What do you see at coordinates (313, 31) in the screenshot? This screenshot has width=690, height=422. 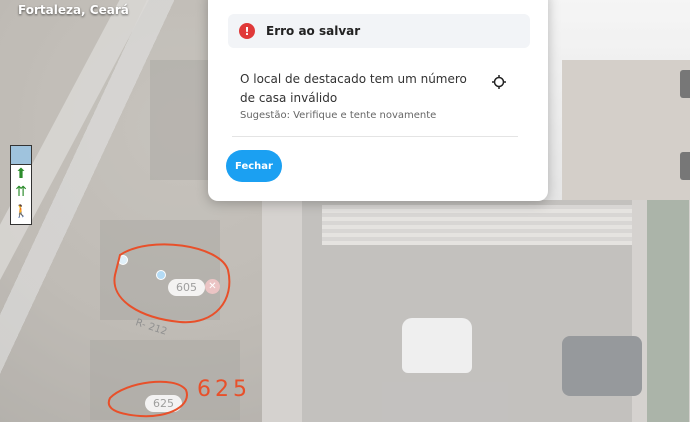 I see `alert-title: Erro ao salvar` at bounding box center [313, 31].